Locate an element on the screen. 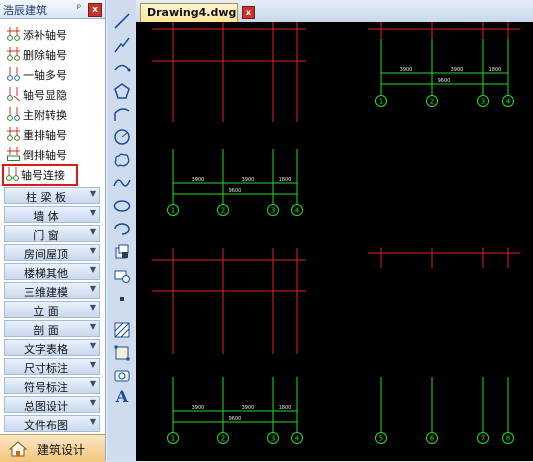 The height and width of the screenshot is (462, 533). category-dimension: 尺寸标注 ▼ is located at coordinates (52, 366).